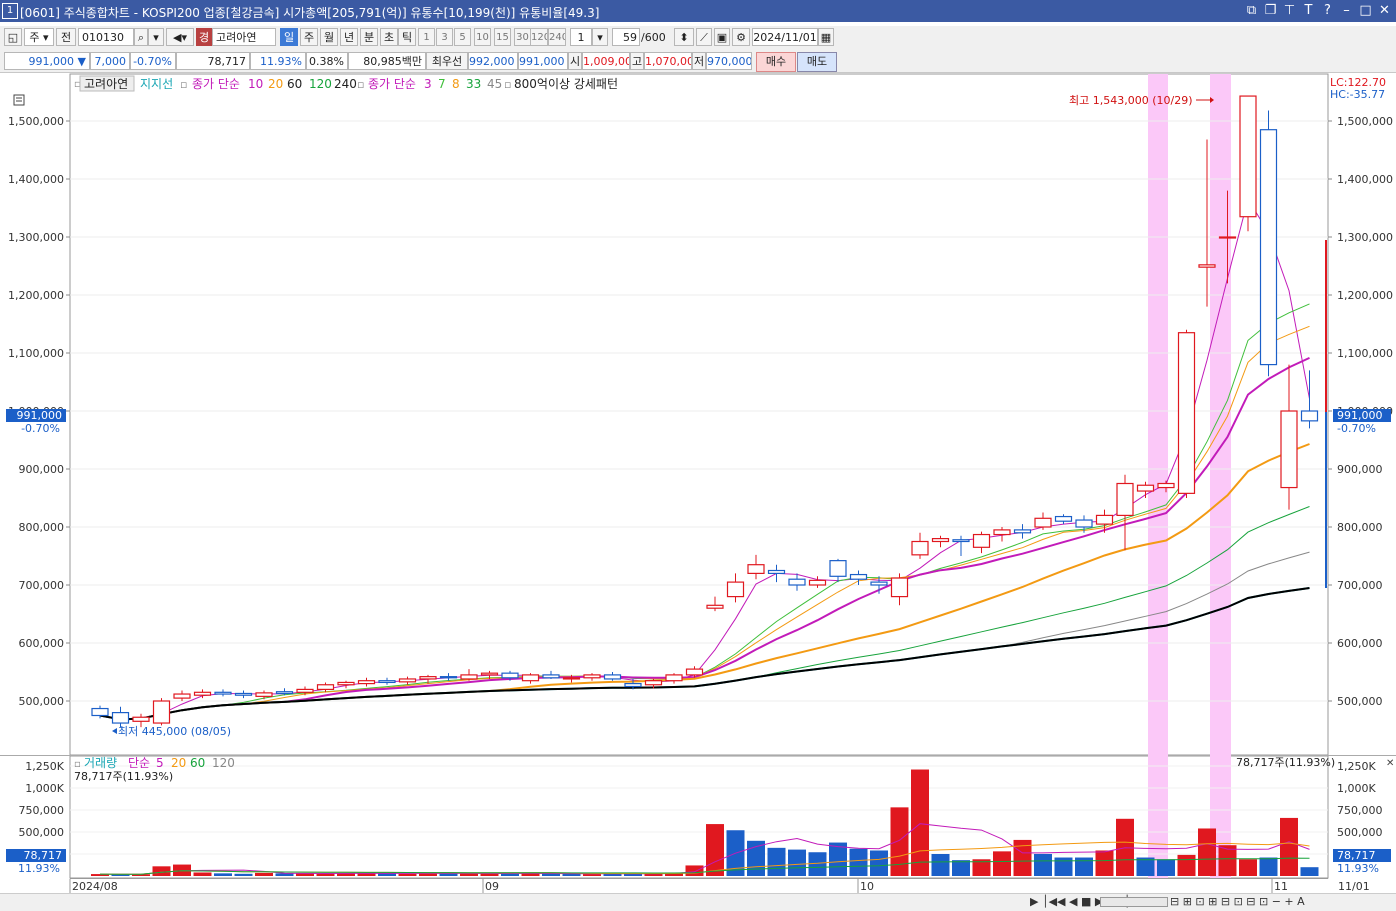 Image resolution: width=1396 pixels, height=911 pixels. I want to click on period-tab-5: 초, so click(389, 37).